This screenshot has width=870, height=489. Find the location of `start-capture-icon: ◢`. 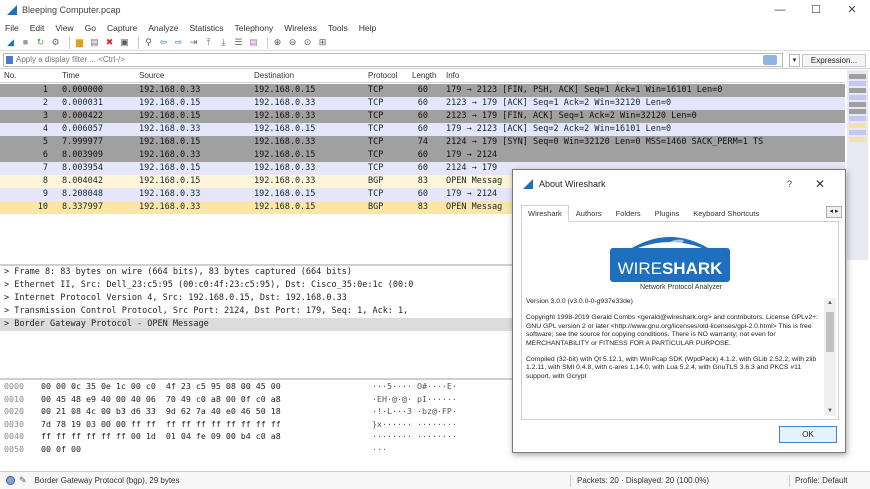

start-capture-icon: ◢ is located at coordinates (10, 42).